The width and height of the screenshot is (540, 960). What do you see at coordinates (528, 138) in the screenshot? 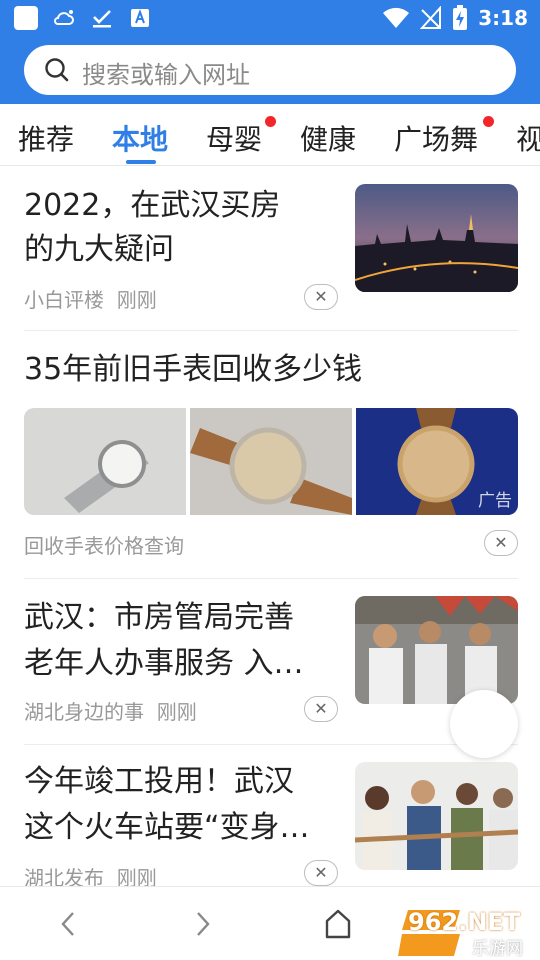
I see `tab-video: 视` at bounding box center [528, 138].